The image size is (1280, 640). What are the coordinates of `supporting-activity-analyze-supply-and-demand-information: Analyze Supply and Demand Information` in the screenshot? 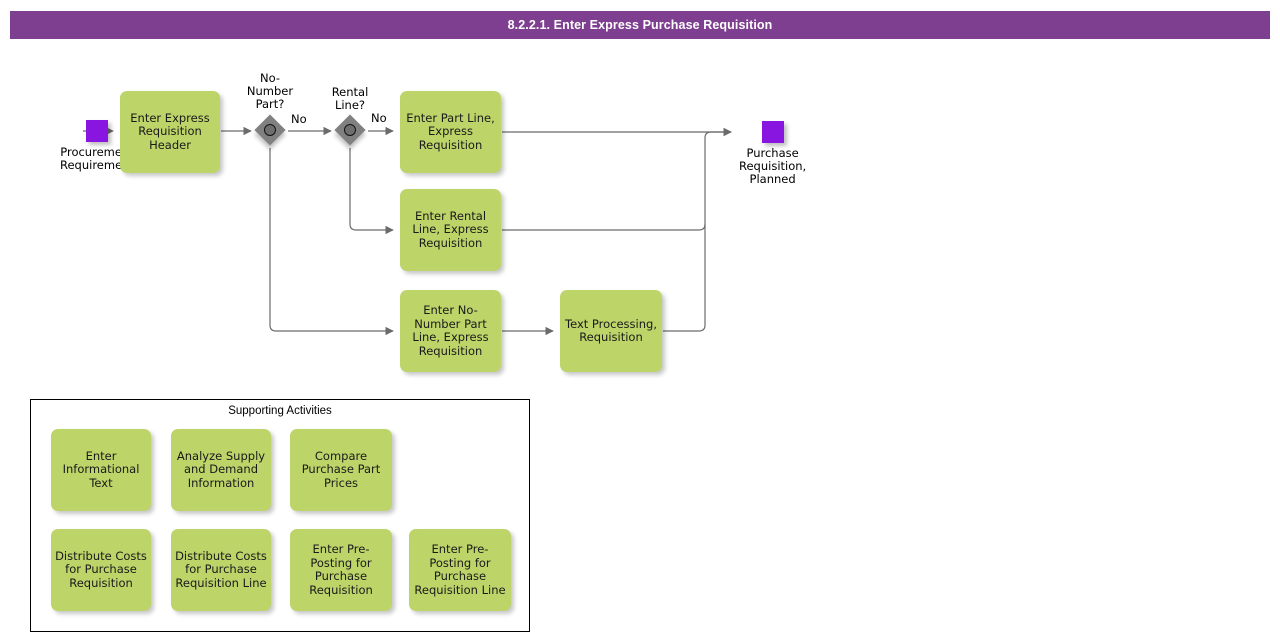 It's located at (221, 470).